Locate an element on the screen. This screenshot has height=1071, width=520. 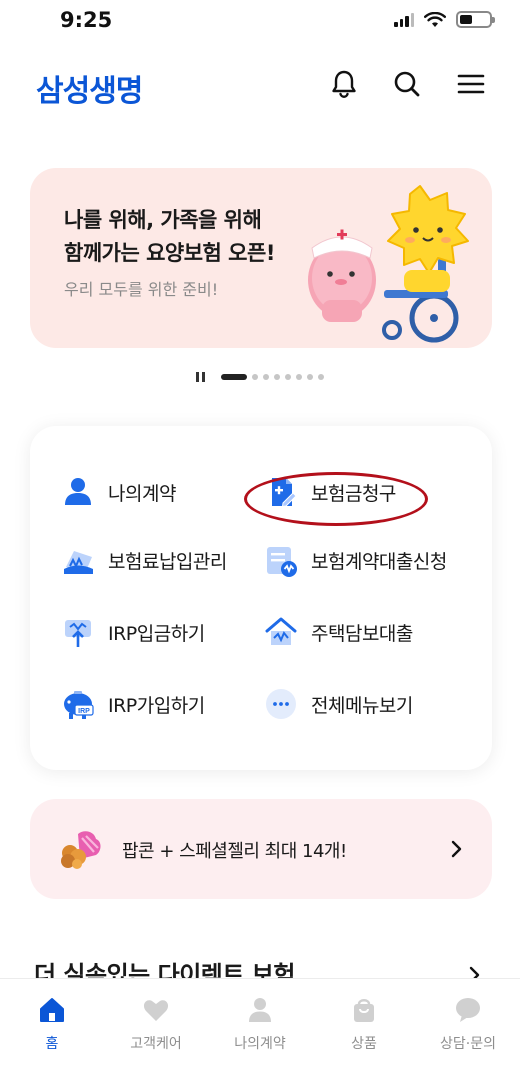
wifi-icon is located at coordinates (435, 19).